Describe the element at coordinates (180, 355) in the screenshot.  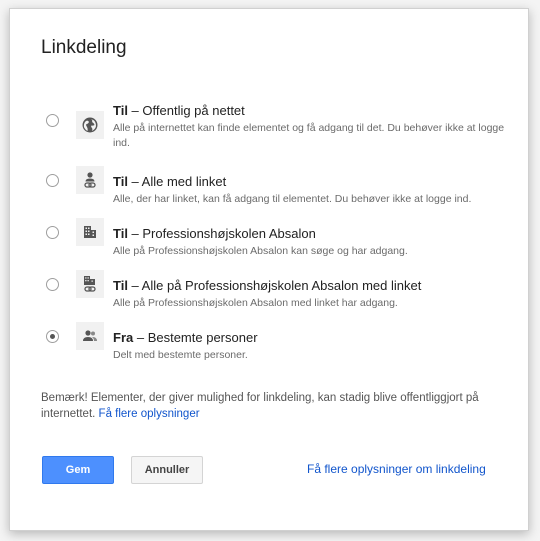
I see `option-description: Delt med bestemte personer.` at that location.